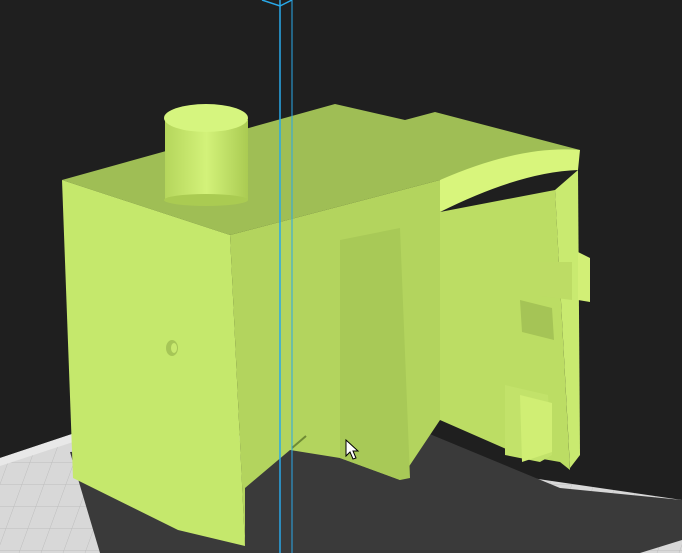  Describe the element at coordinates (556, 281) in the screenshot. I see `model-tab-upper` at that location.